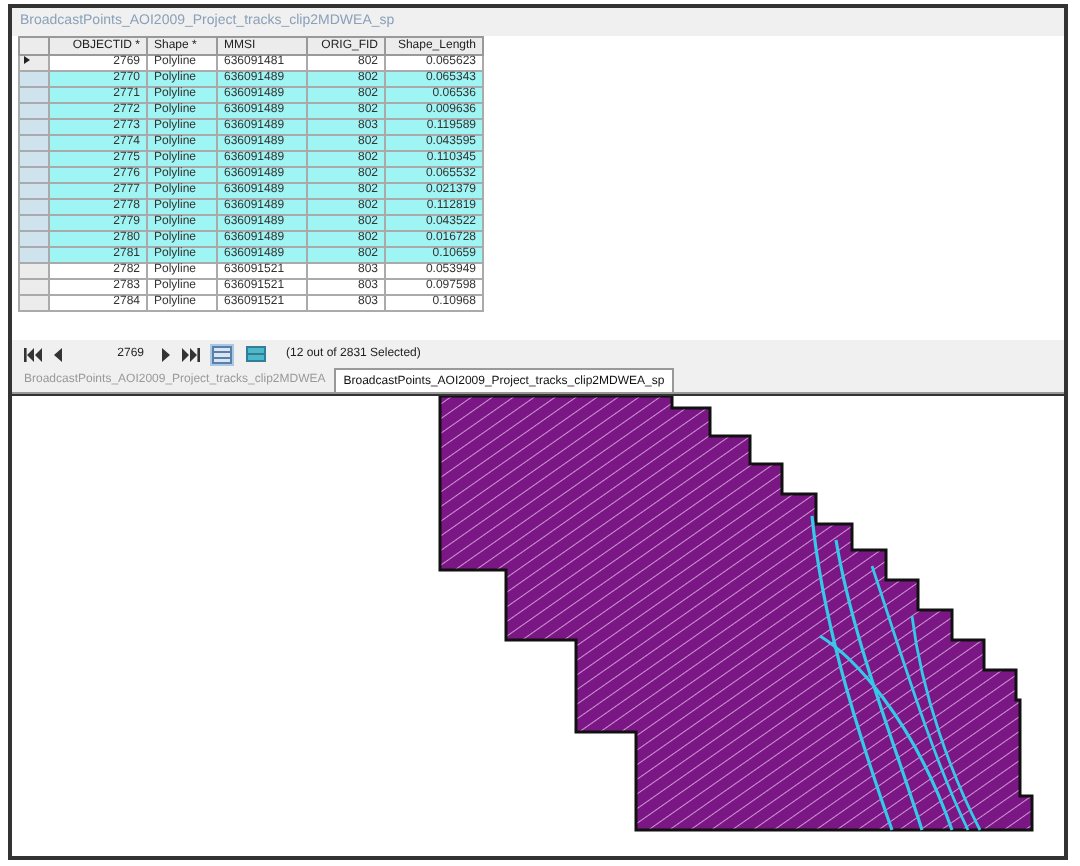  What do you see at coordinates (191, 354) in the screenshot?
I see `last-record-icon` at bounding box center [191, 354].